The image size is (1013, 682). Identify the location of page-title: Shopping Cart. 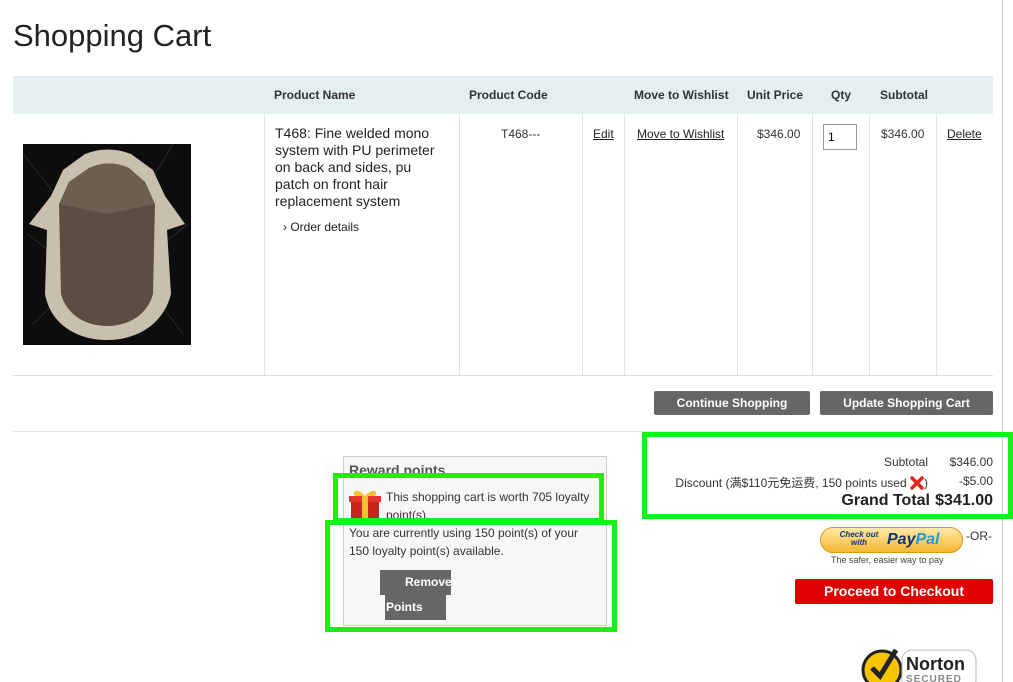
(112, 35).